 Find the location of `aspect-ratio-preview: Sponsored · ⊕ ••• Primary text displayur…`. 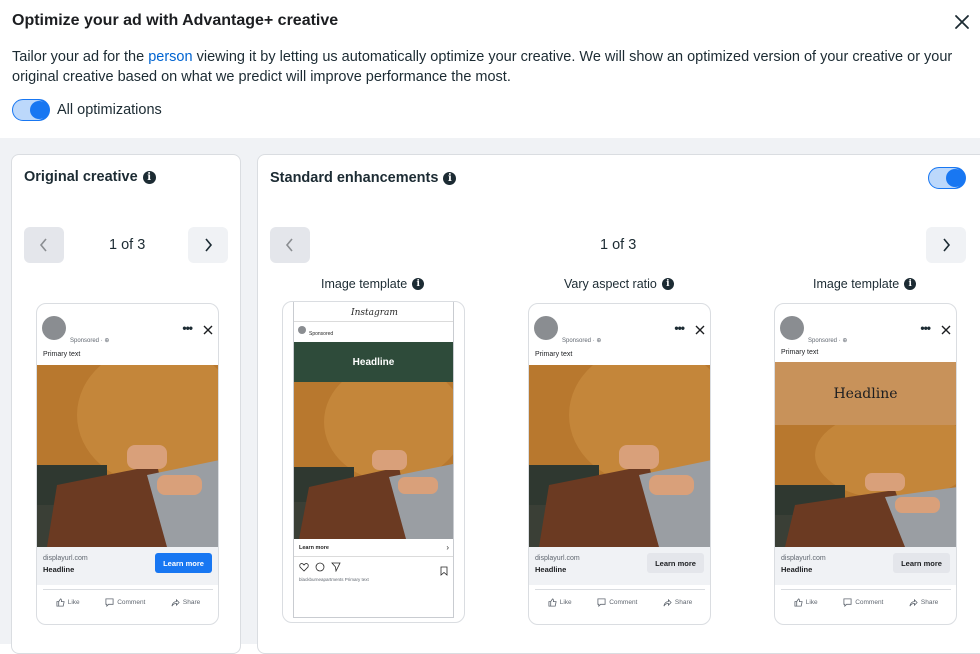

aspect-ratio-preview: Sponsored · ⊕ ••• Primary text displayur… is located at coordinates (619, 464).